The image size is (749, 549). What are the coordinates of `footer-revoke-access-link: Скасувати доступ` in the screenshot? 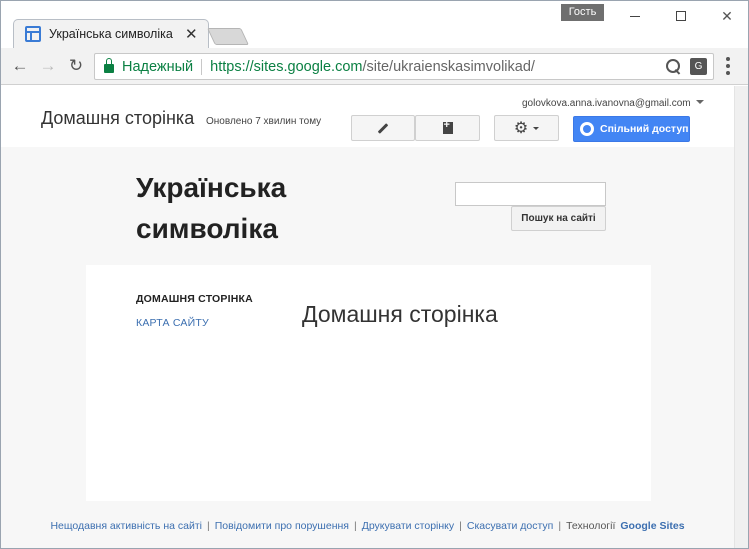 It's located at (510, 526).